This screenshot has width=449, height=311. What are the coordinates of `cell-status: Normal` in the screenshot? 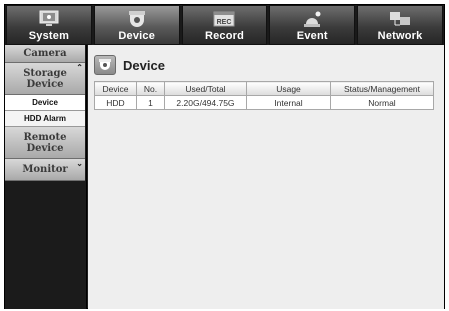 It's located at (382, 102).